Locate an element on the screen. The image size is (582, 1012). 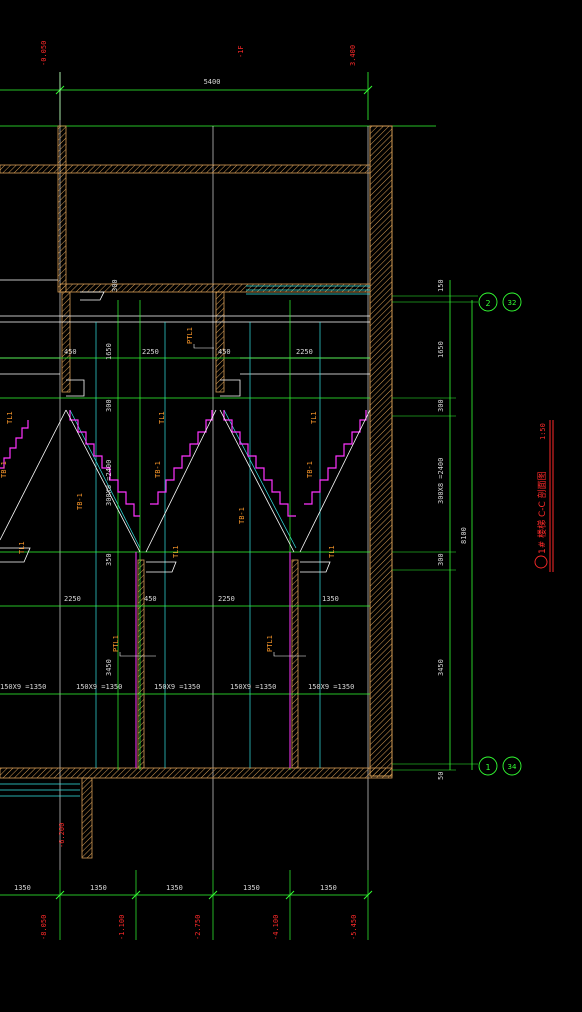
rdim-total: 8100 is located at coordinates (464, 535).